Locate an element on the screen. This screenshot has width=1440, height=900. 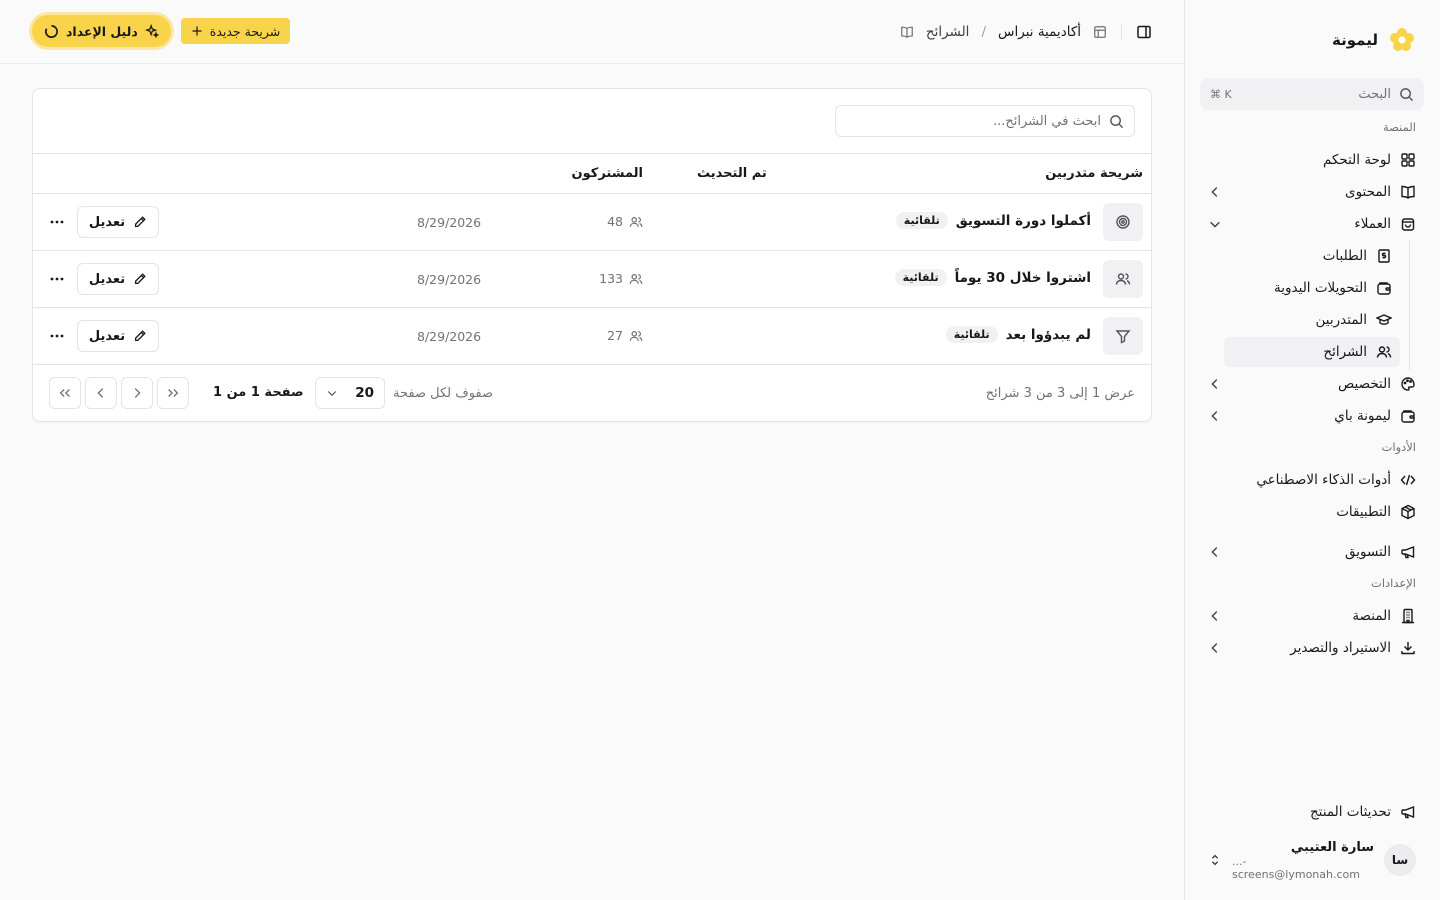
header-actions: دليل الإعداد شريحة جديدة is located at coordinates (161, 31).